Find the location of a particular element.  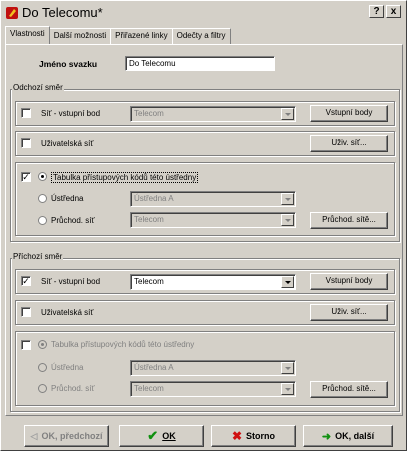

incoming-table-checkbox is located at coordinates (26, 345).